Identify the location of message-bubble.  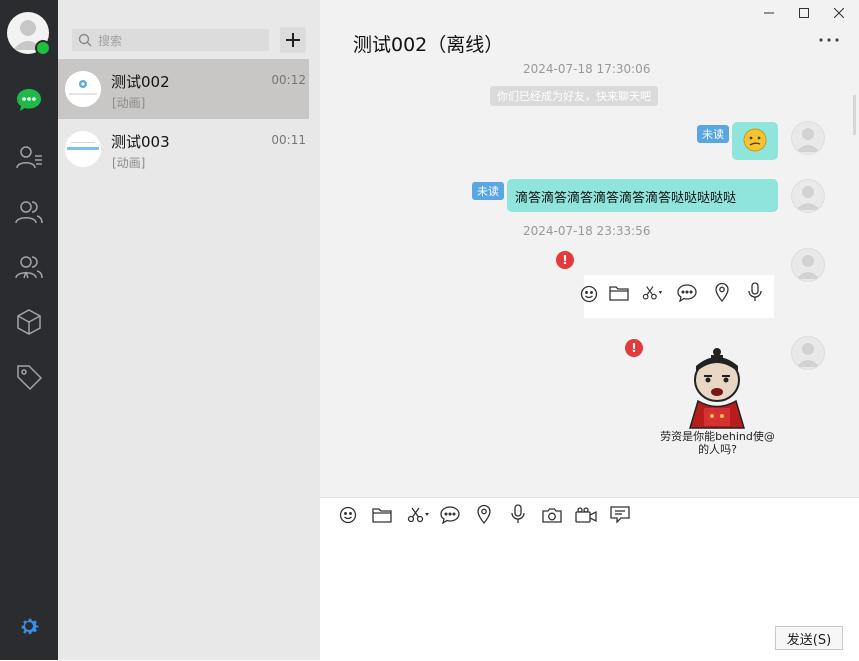
(755, 141).